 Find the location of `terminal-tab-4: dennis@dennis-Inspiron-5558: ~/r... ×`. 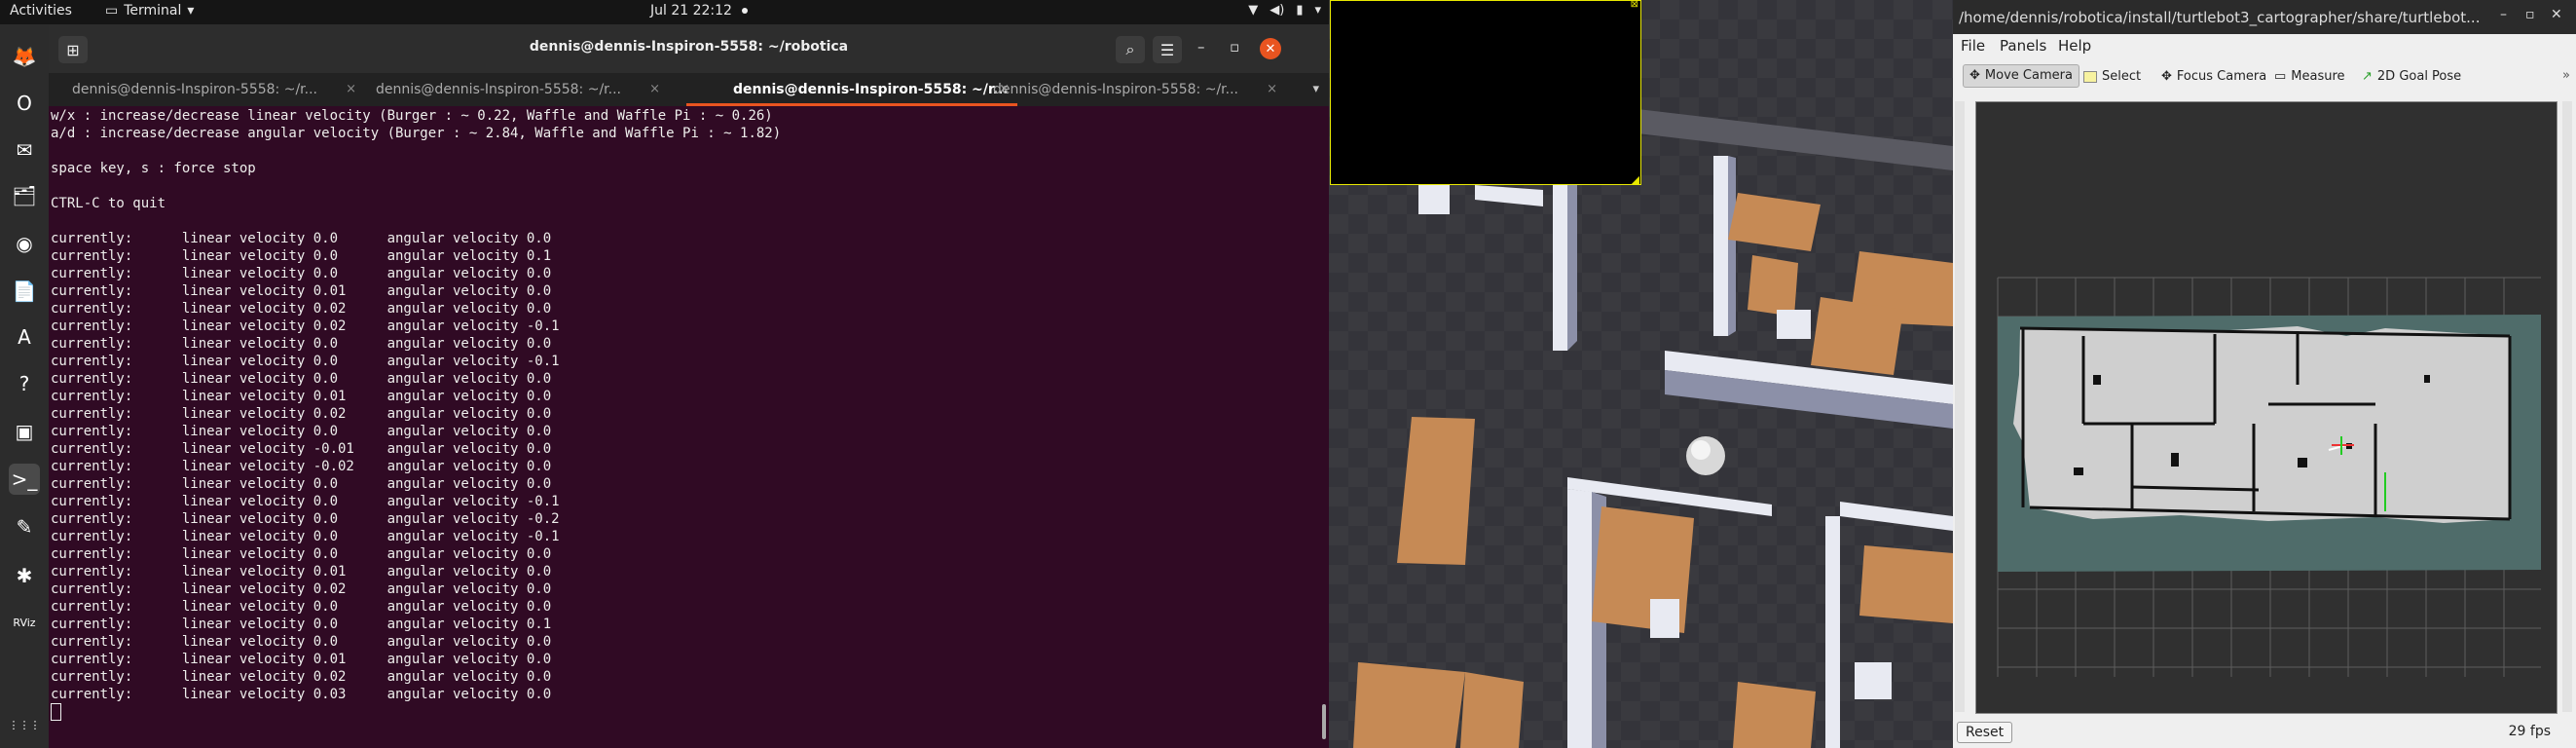

terminal-tab-4: dennis@dennis-Inspiron-5558: ~/r... × is located at coordinates (1139, 90).